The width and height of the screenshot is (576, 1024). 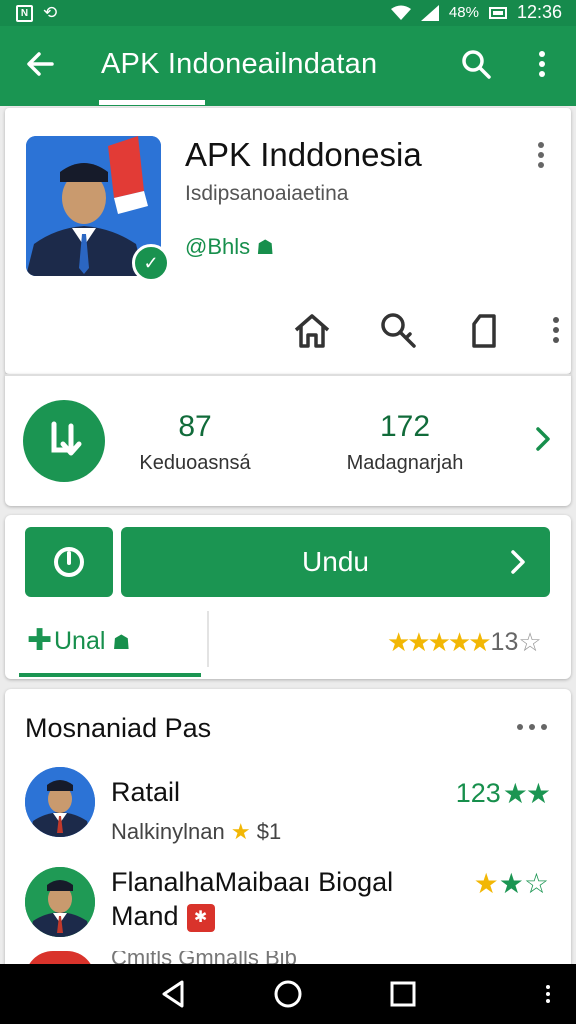 I want to click on stat-value: 87, so click(x=195, y=426).